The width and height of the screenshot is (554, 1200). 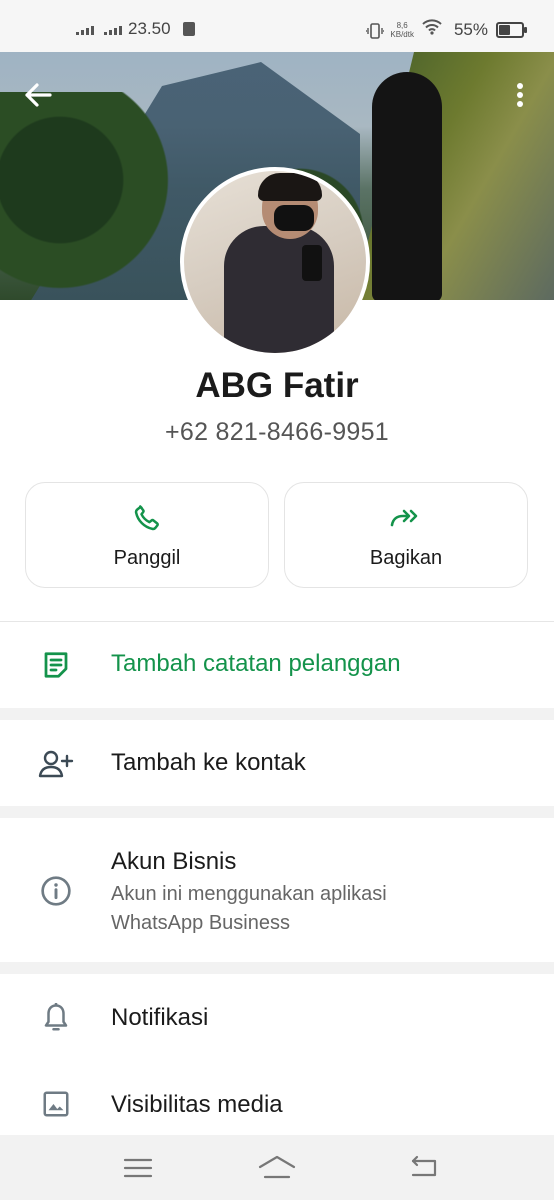 What do you see at coordinates (277, 385) in the screenshot?
I see `contact-name: ABG Fatir` at bounding box center [277, 385].